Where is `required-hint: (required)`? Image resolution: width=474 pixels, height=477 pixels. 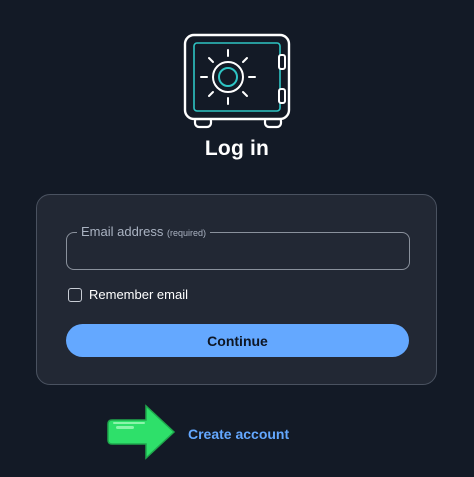
required-hint: (required) is located at coordinates (187, 233).